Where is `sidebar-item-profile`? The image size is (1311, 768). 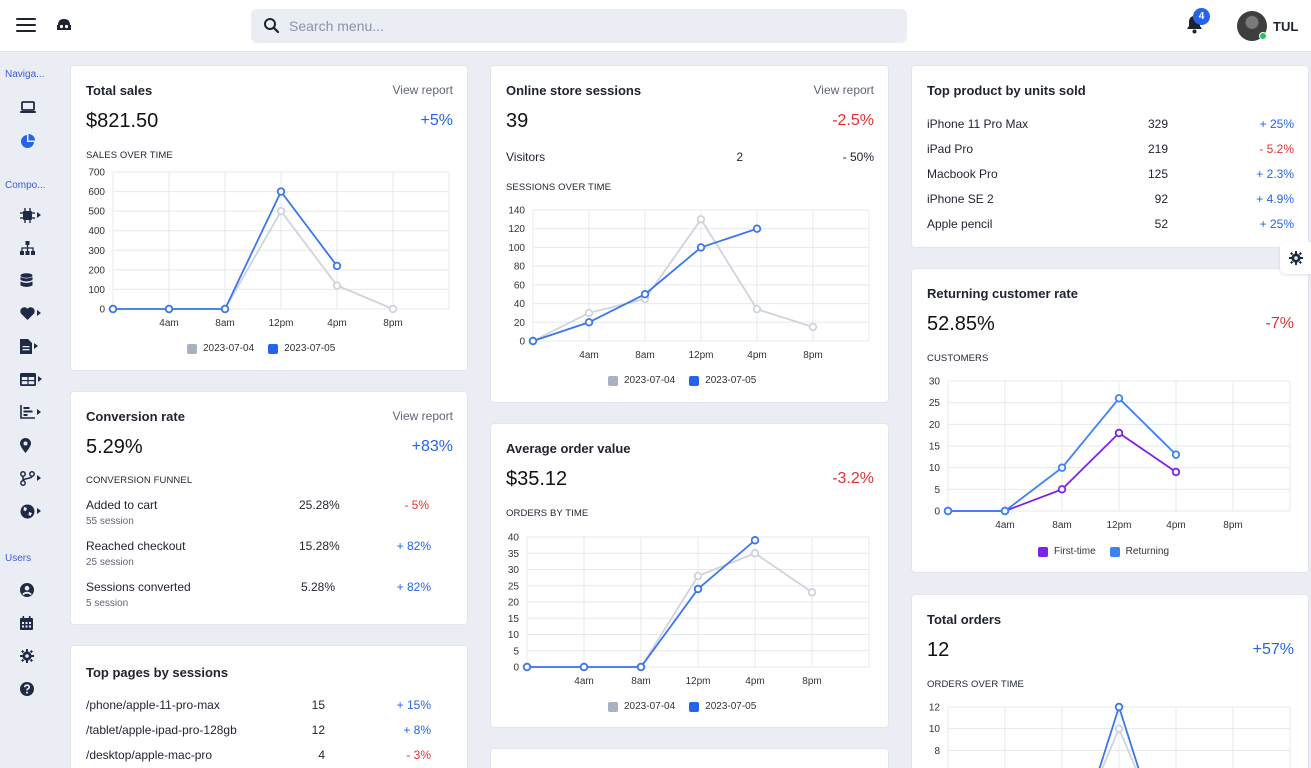 sidebar-item-profile is located at coordinates (38, 590).